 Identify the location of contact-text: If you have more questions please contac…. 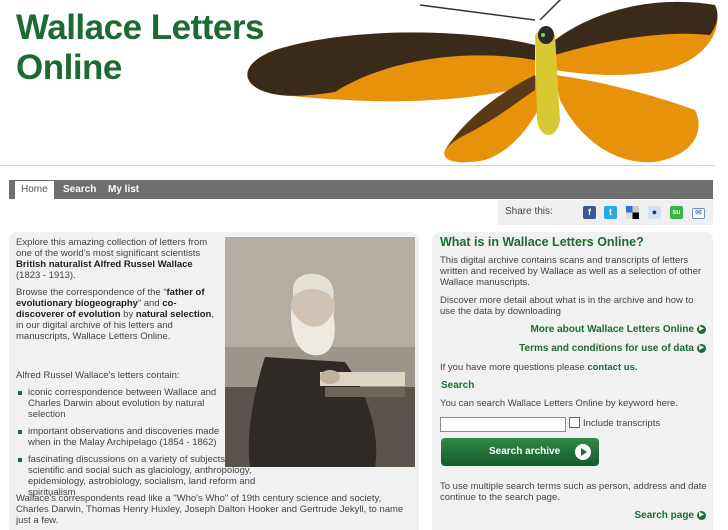
(575, 367).